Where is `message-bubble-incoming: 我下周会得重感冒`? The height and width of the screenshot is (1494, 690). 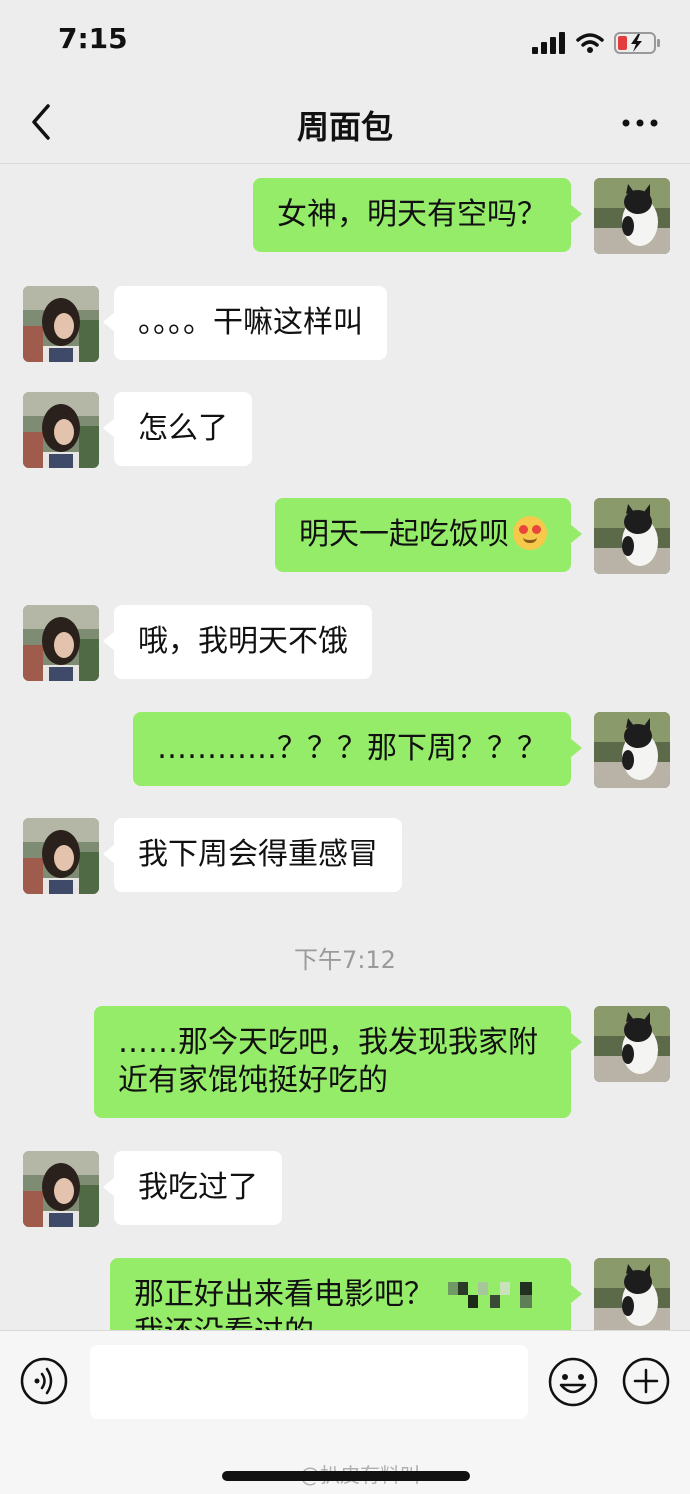
message-bubble-incoming: 我下周会得重感冒 is located at coordinates (252, 855).